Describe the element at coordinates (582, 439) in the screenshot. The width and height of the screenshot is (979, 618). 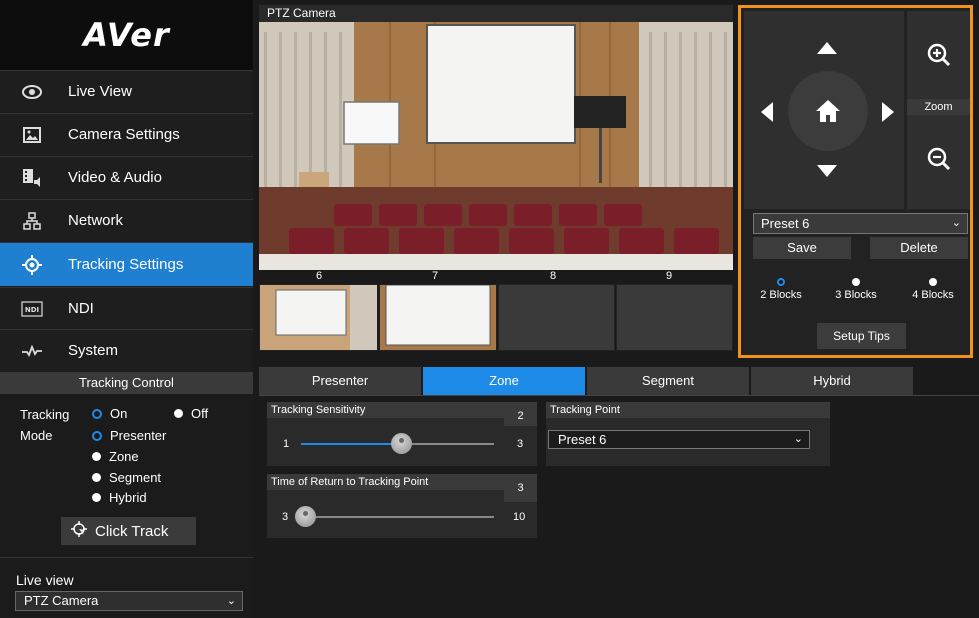
I see `tracking-point-selected: Preset 6` at that location.